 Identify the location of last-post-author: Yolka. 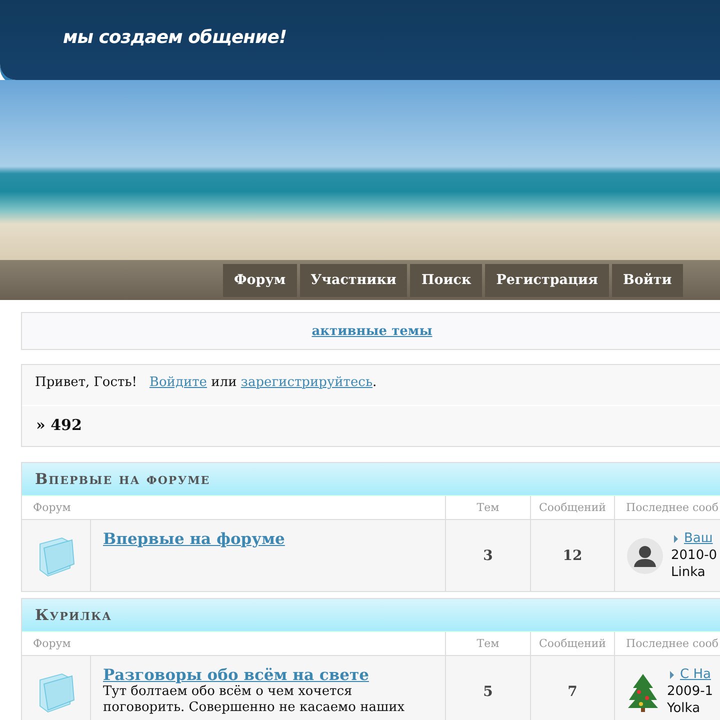
(684, 708).